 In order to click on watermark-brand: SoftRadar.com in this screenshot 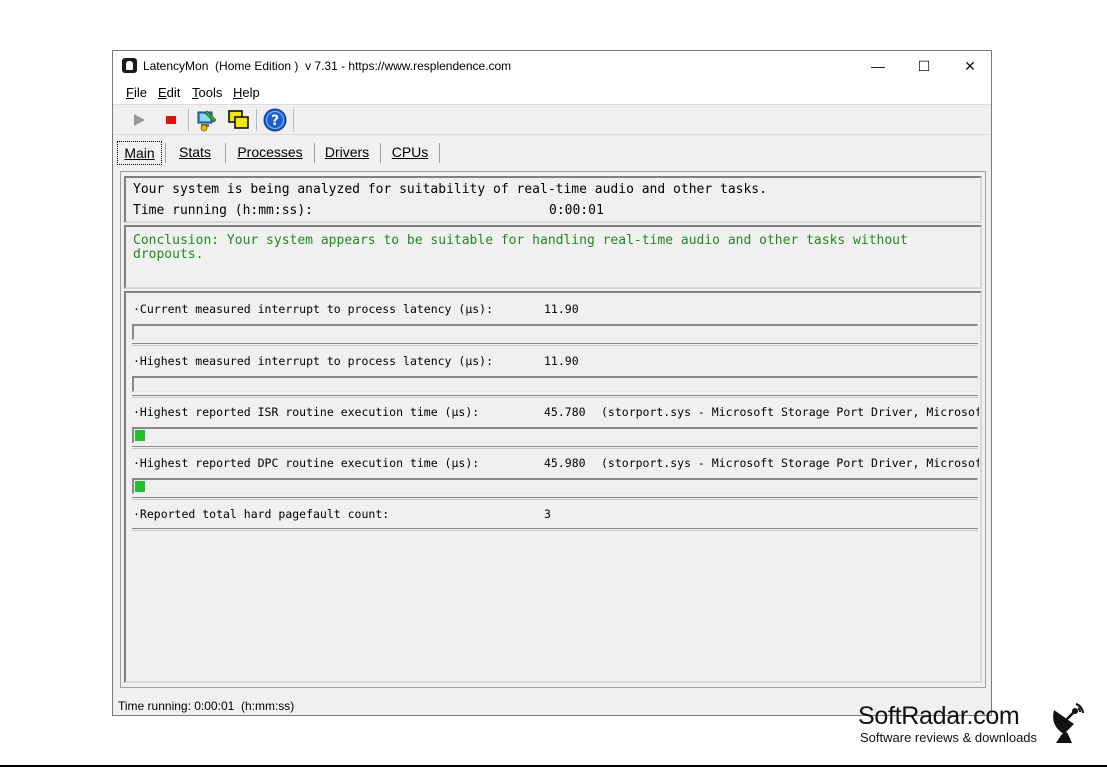, I will do `click(939, 716)`.